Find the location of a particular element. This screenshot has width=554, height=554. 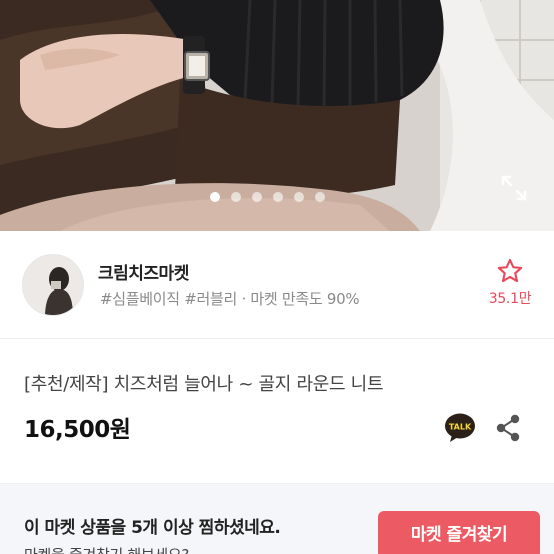

expand-icon is located at coordinates (514, 188).